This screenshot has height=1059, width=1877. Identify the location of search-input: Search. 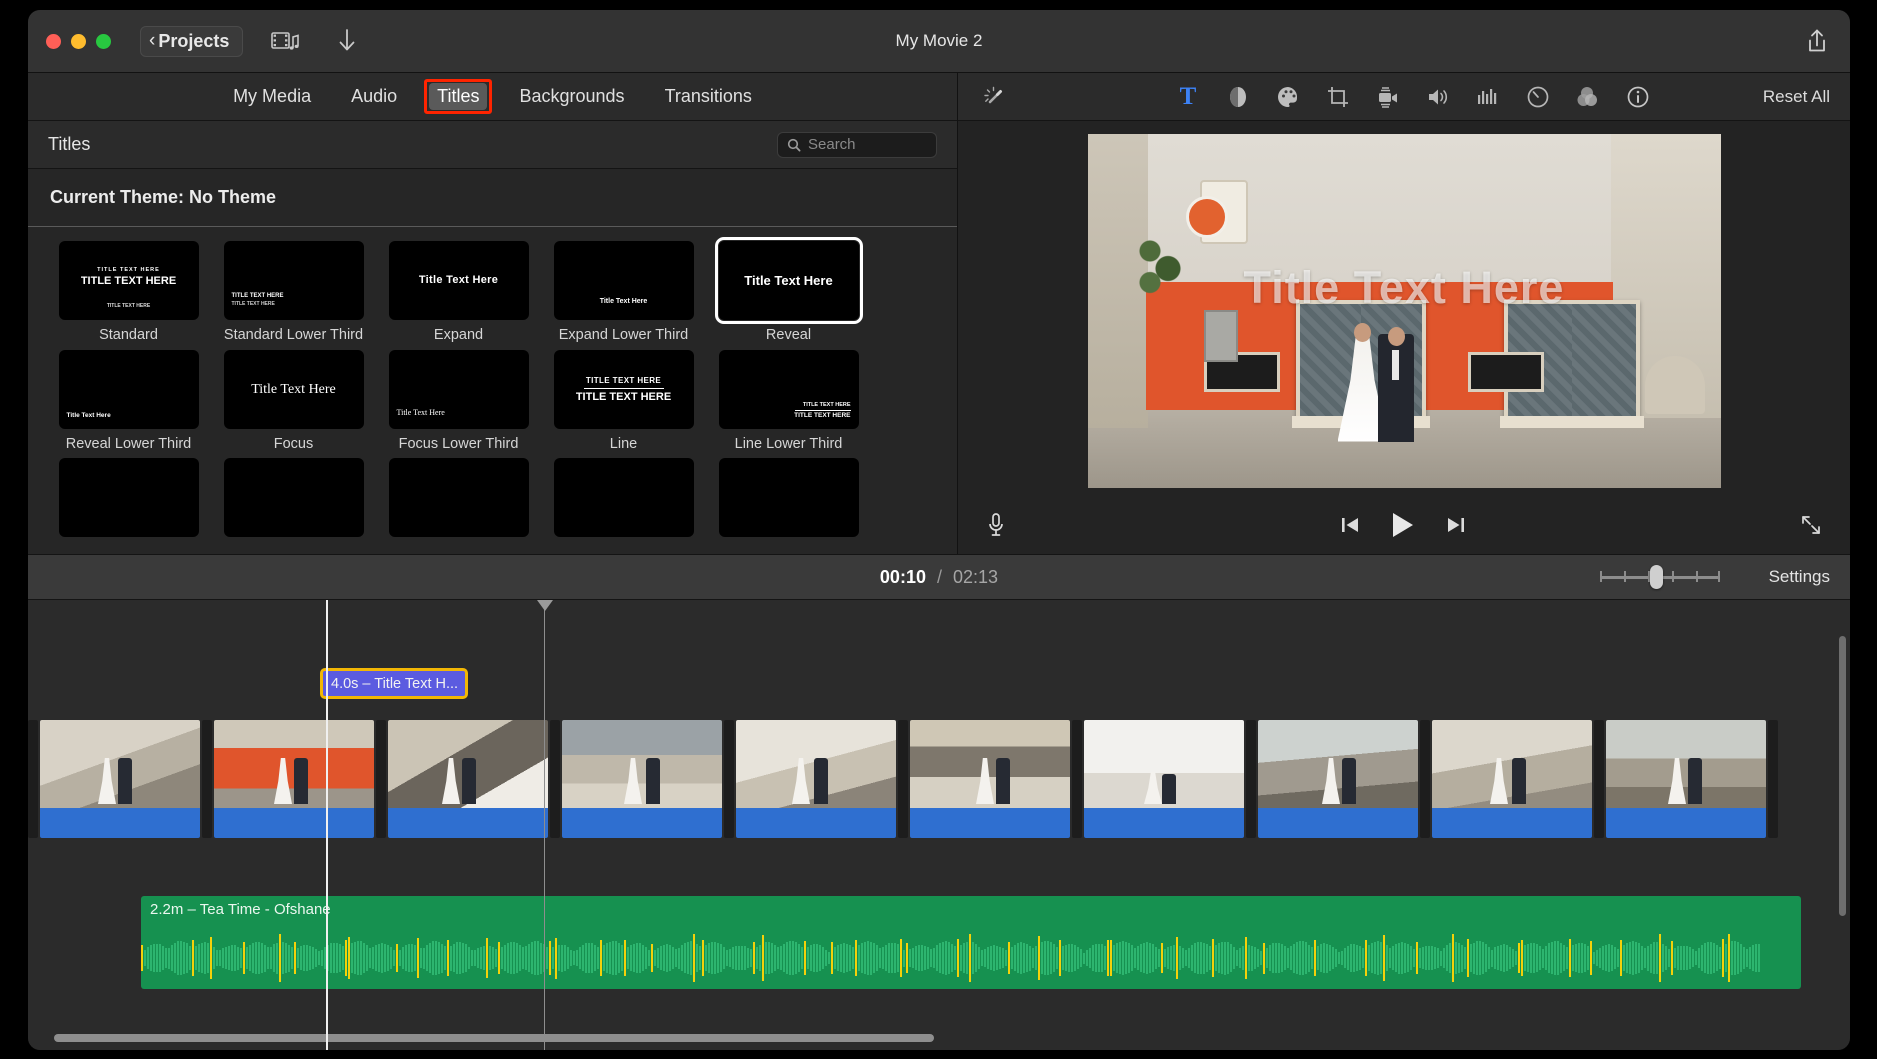
(857, 144).